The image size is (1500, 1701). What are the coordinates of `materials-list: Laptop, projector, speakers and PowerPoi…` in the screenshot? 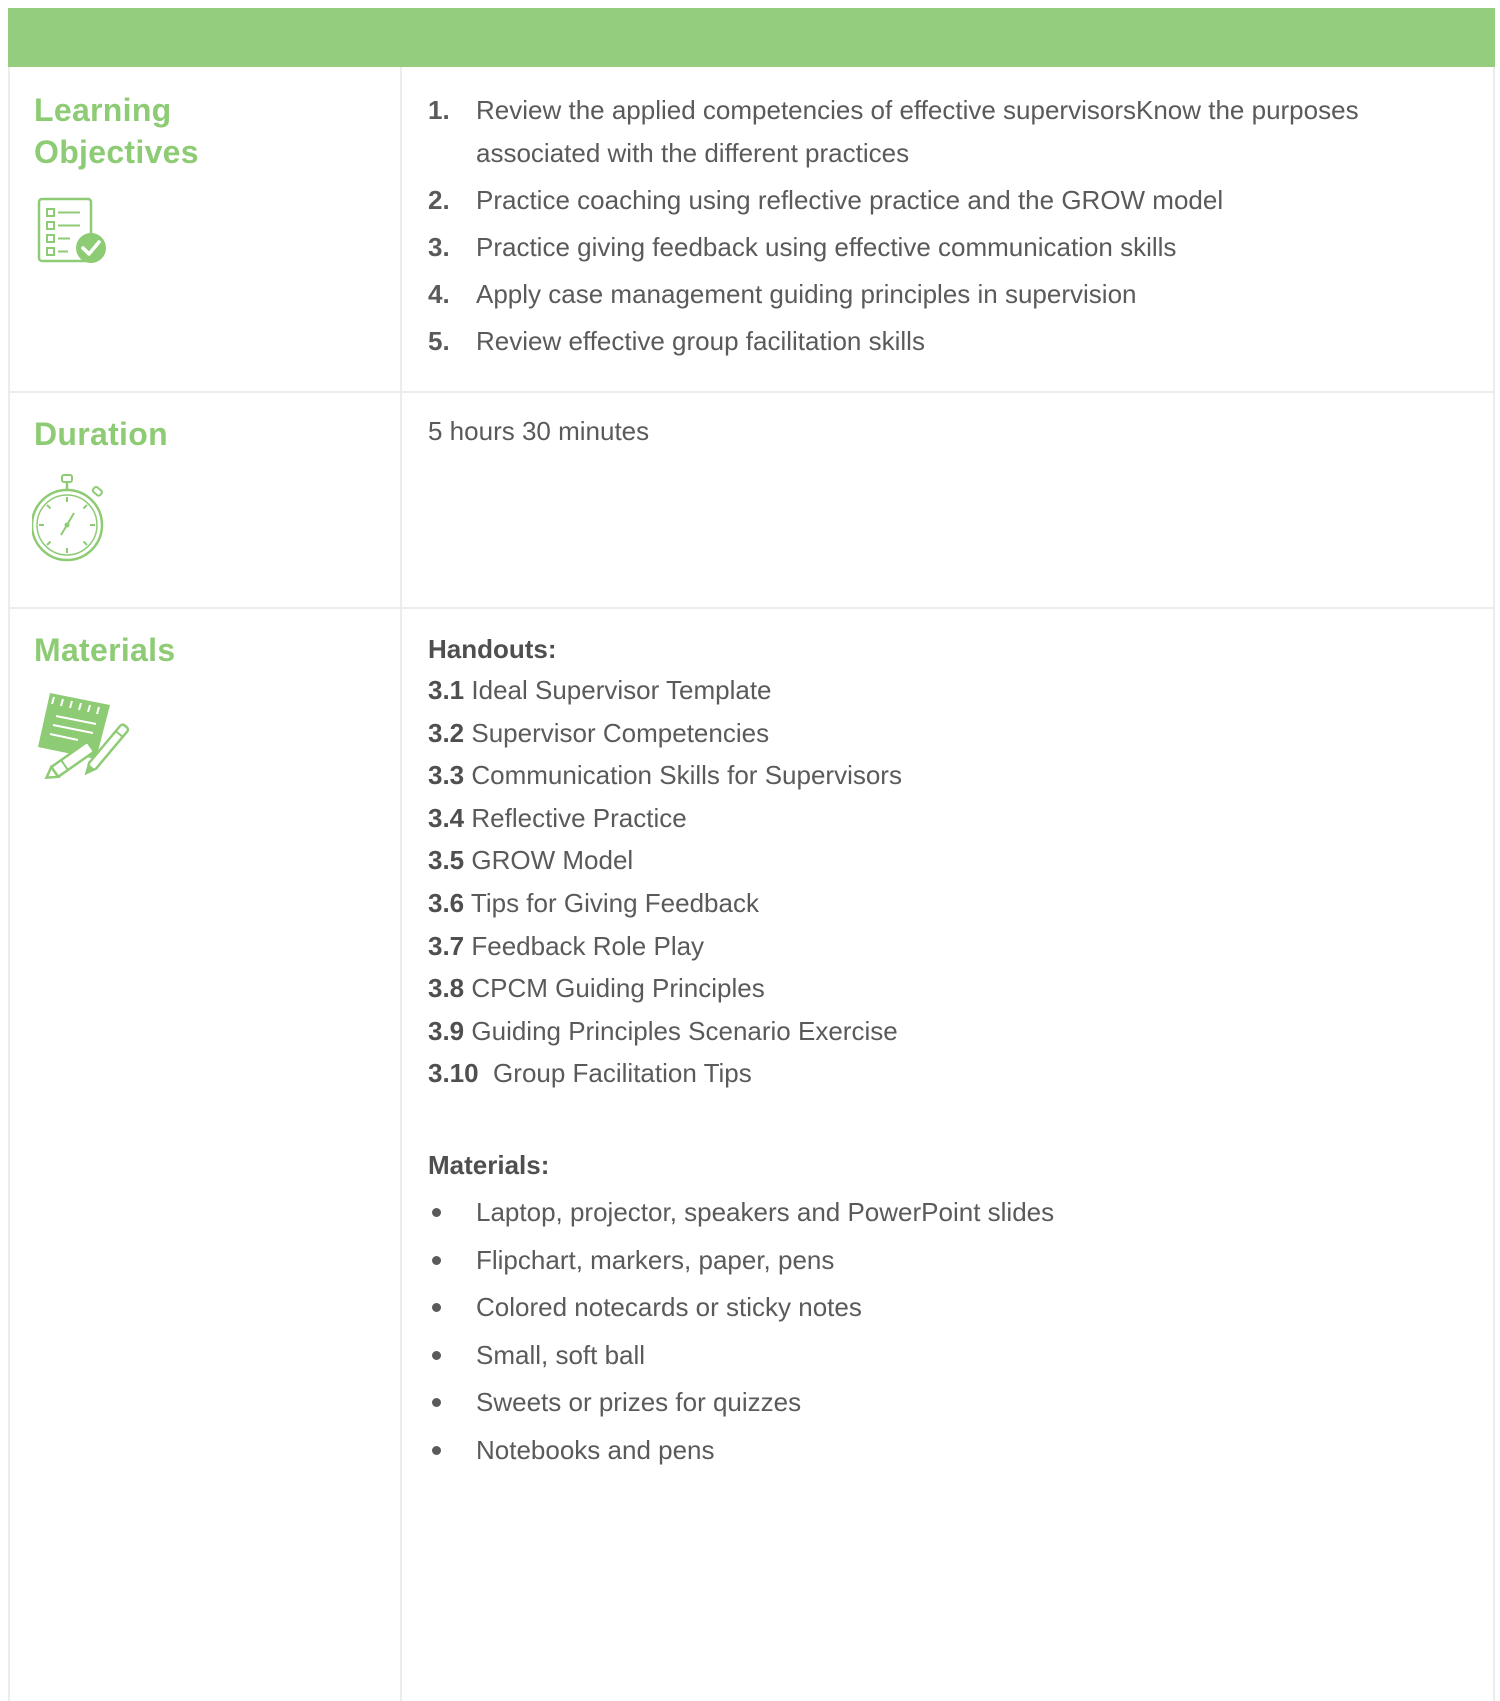 It's located at (958, 1331).